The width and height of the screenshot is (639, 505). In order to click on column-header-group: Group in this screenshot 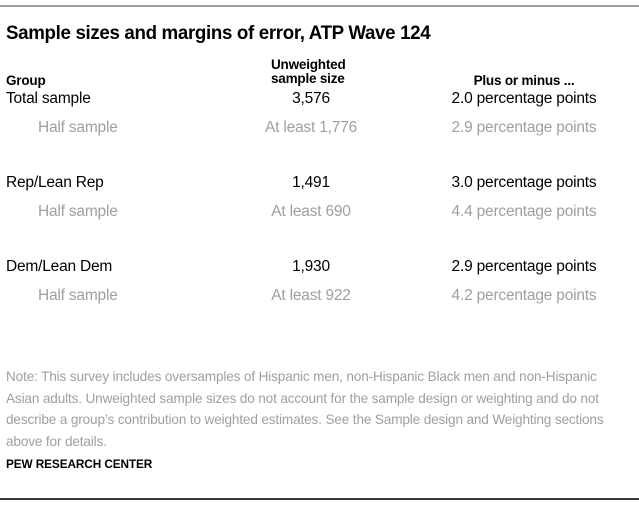, I will do `click(26, 80)`.